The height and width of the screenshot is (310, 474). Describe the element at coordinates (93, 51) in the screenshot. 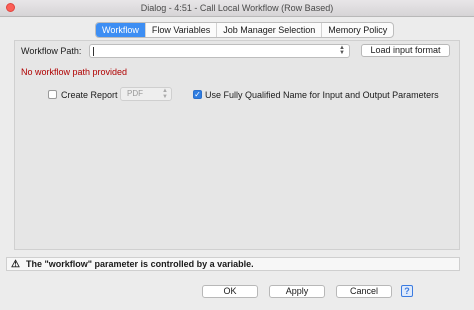

I see `text-caret` at that location.